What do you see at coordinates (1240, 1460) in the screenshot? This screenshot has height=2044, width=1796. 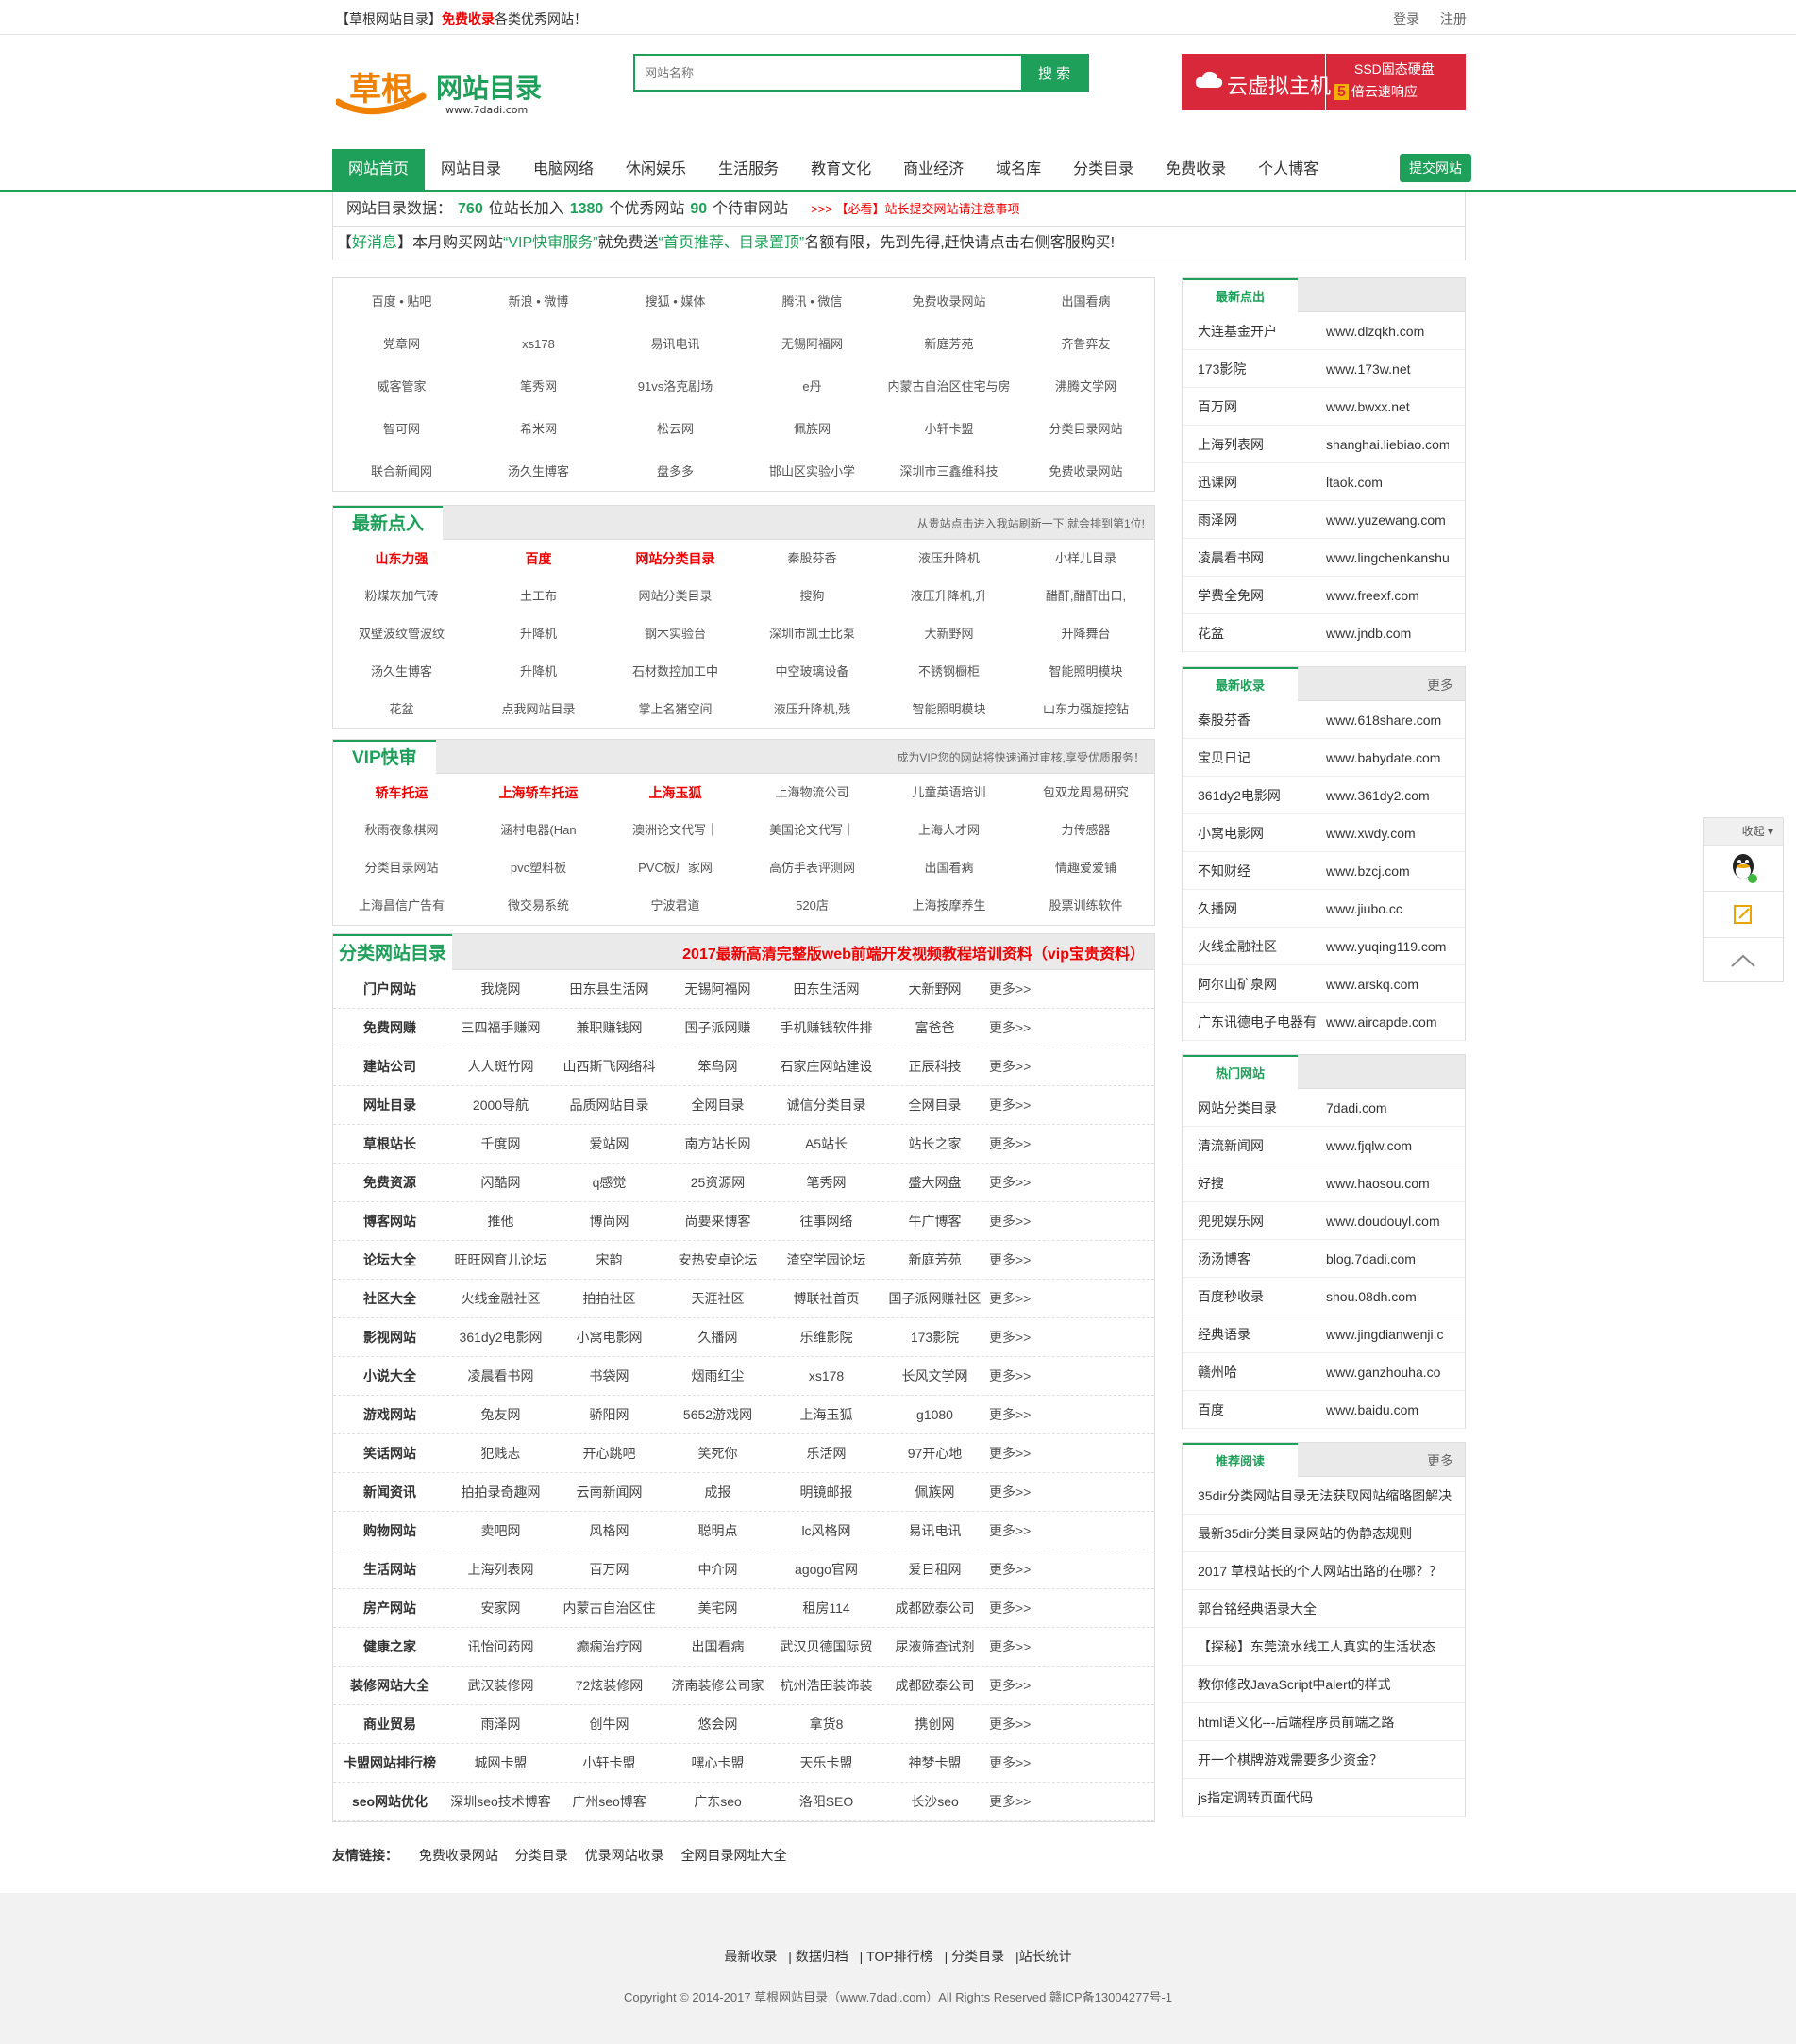 I see `recommended-title: 推荐阅读` at bounding box center [1240, 1460].